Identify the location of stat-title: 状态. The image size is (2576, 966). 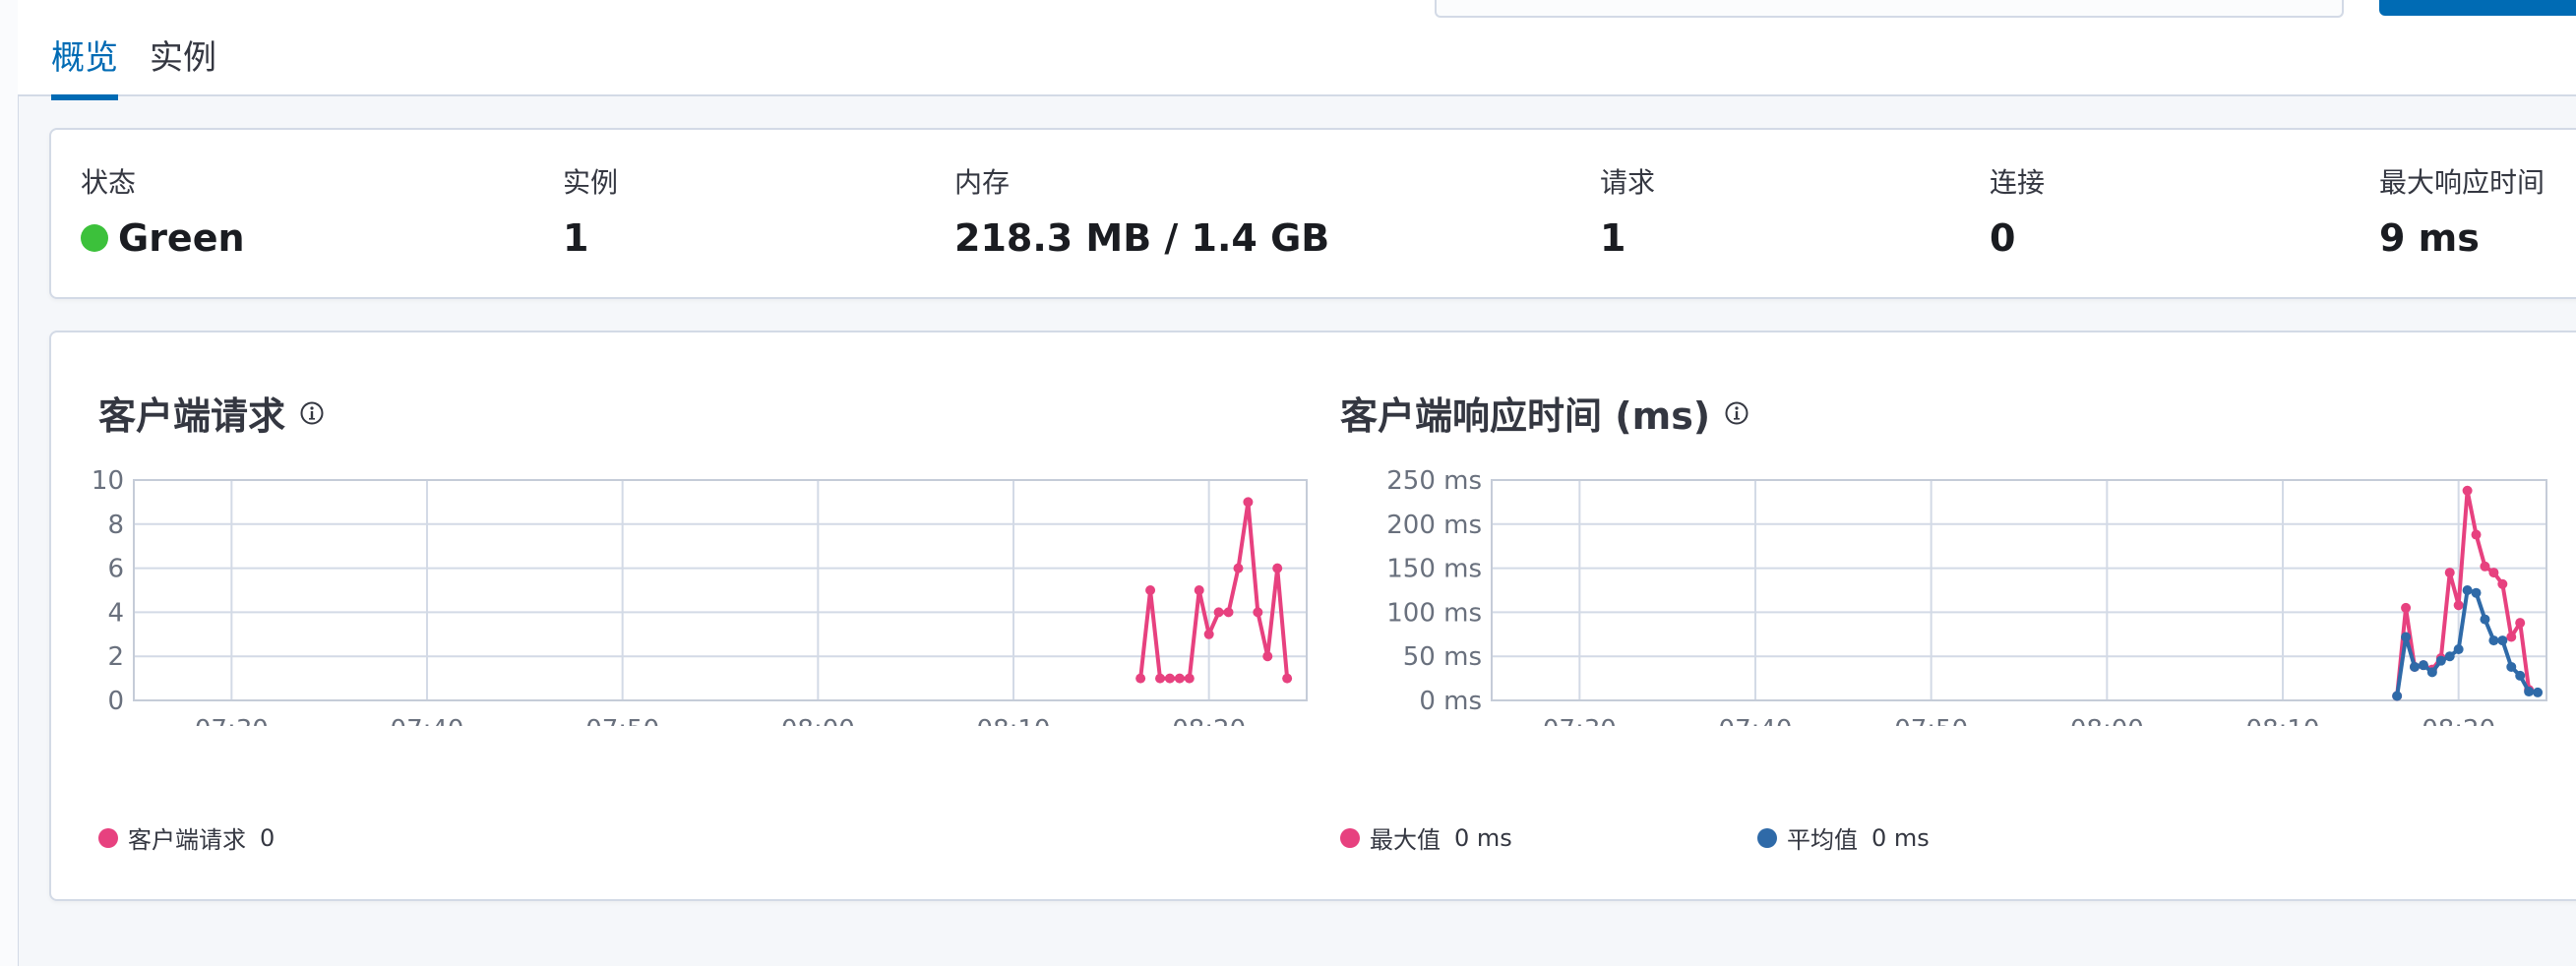
(109, 182).